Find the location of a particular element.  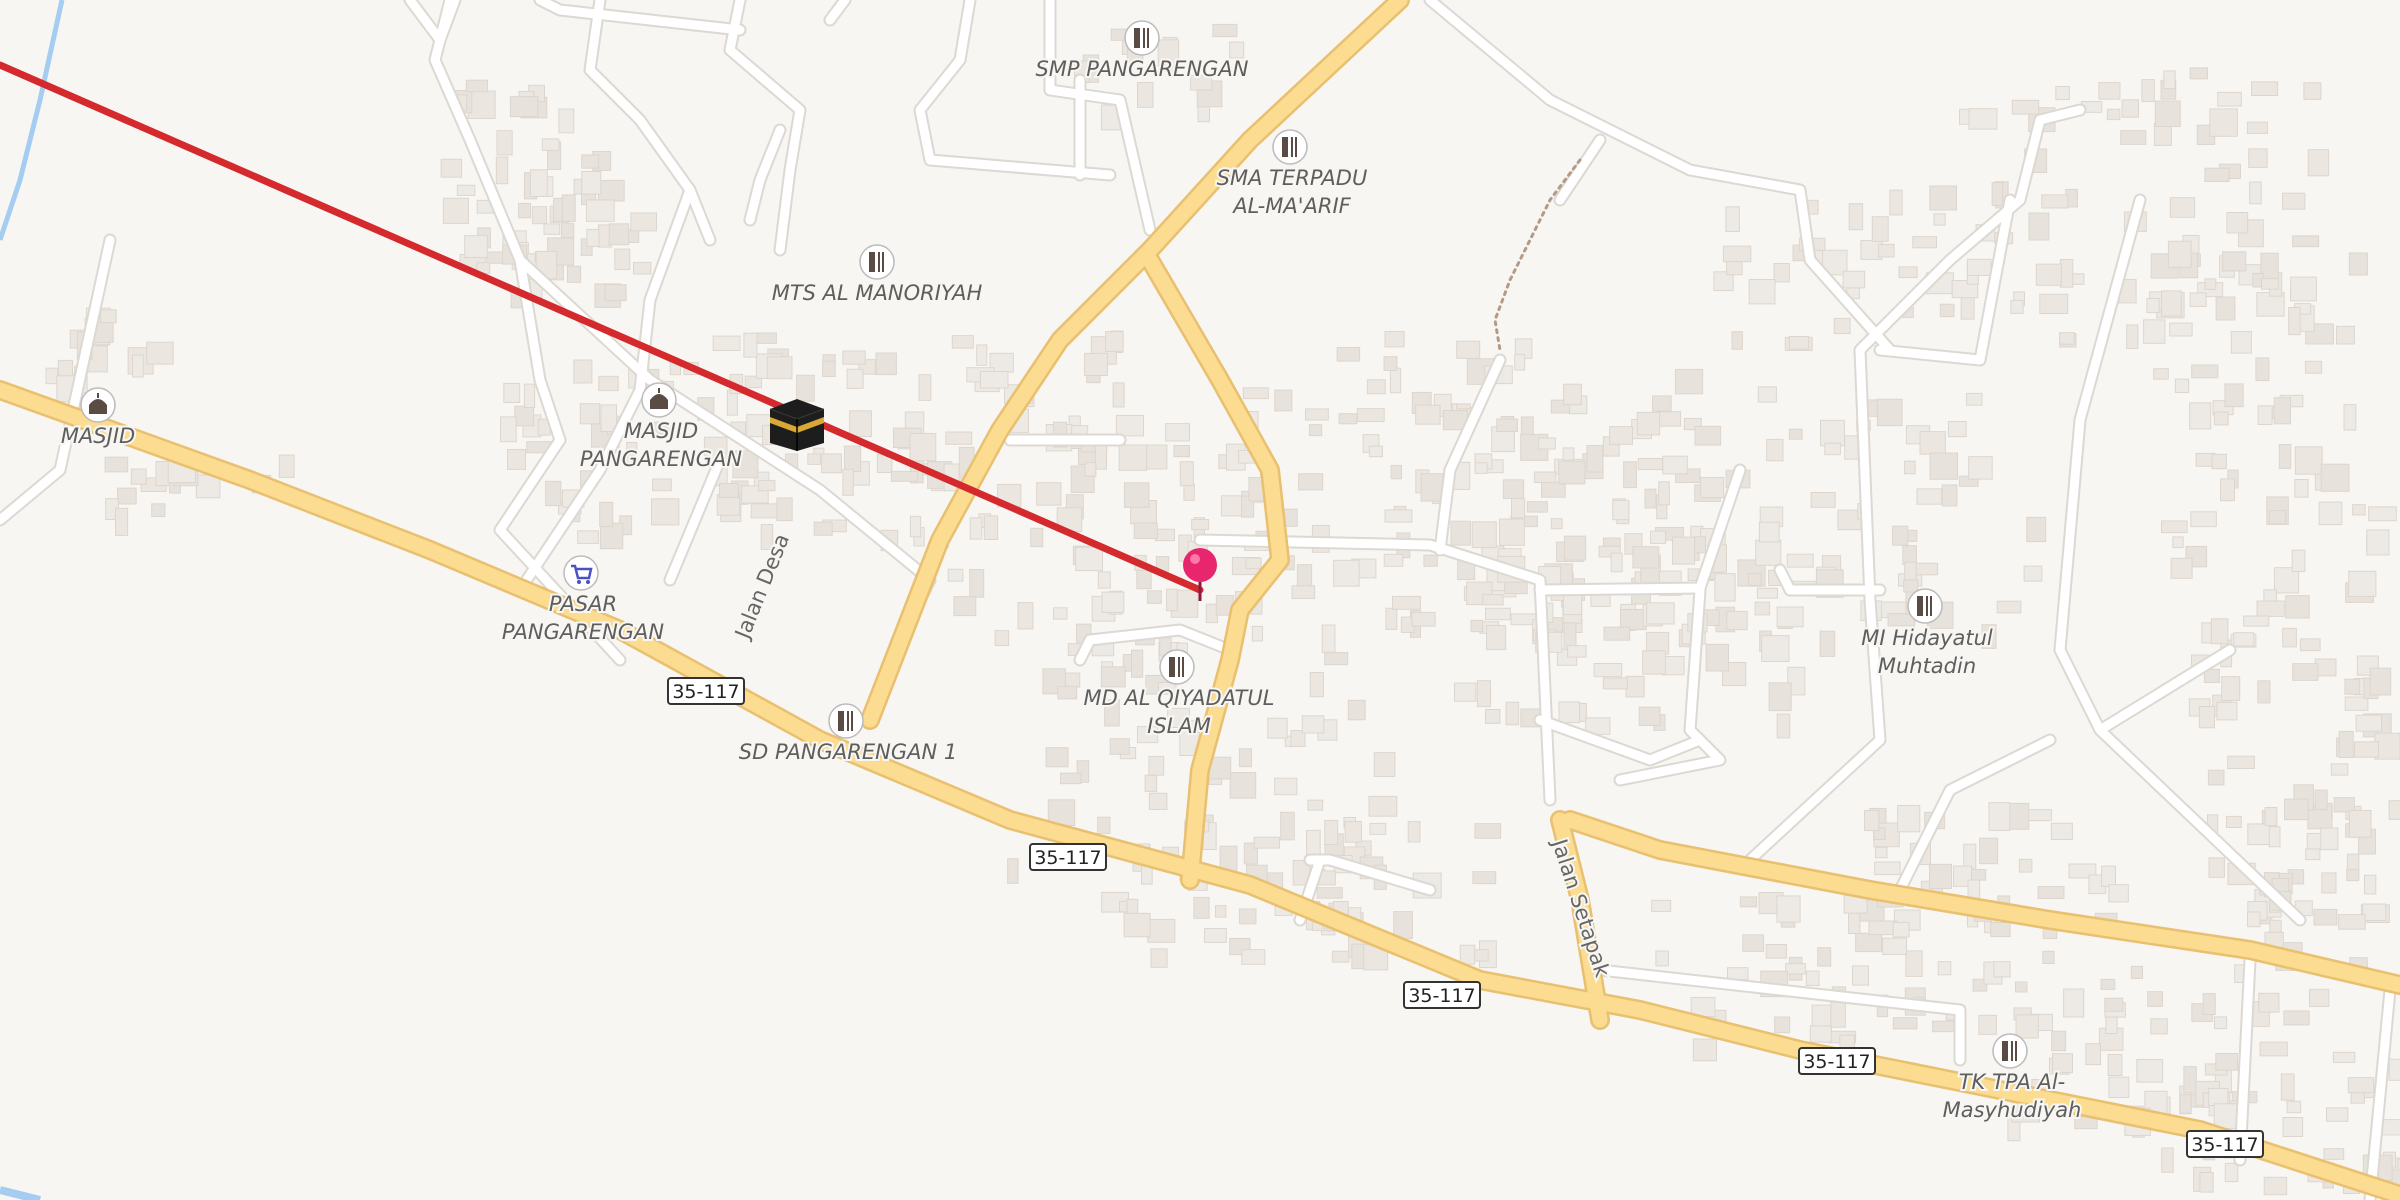

poi-label: PASAR is located at coordinates (583, 604).